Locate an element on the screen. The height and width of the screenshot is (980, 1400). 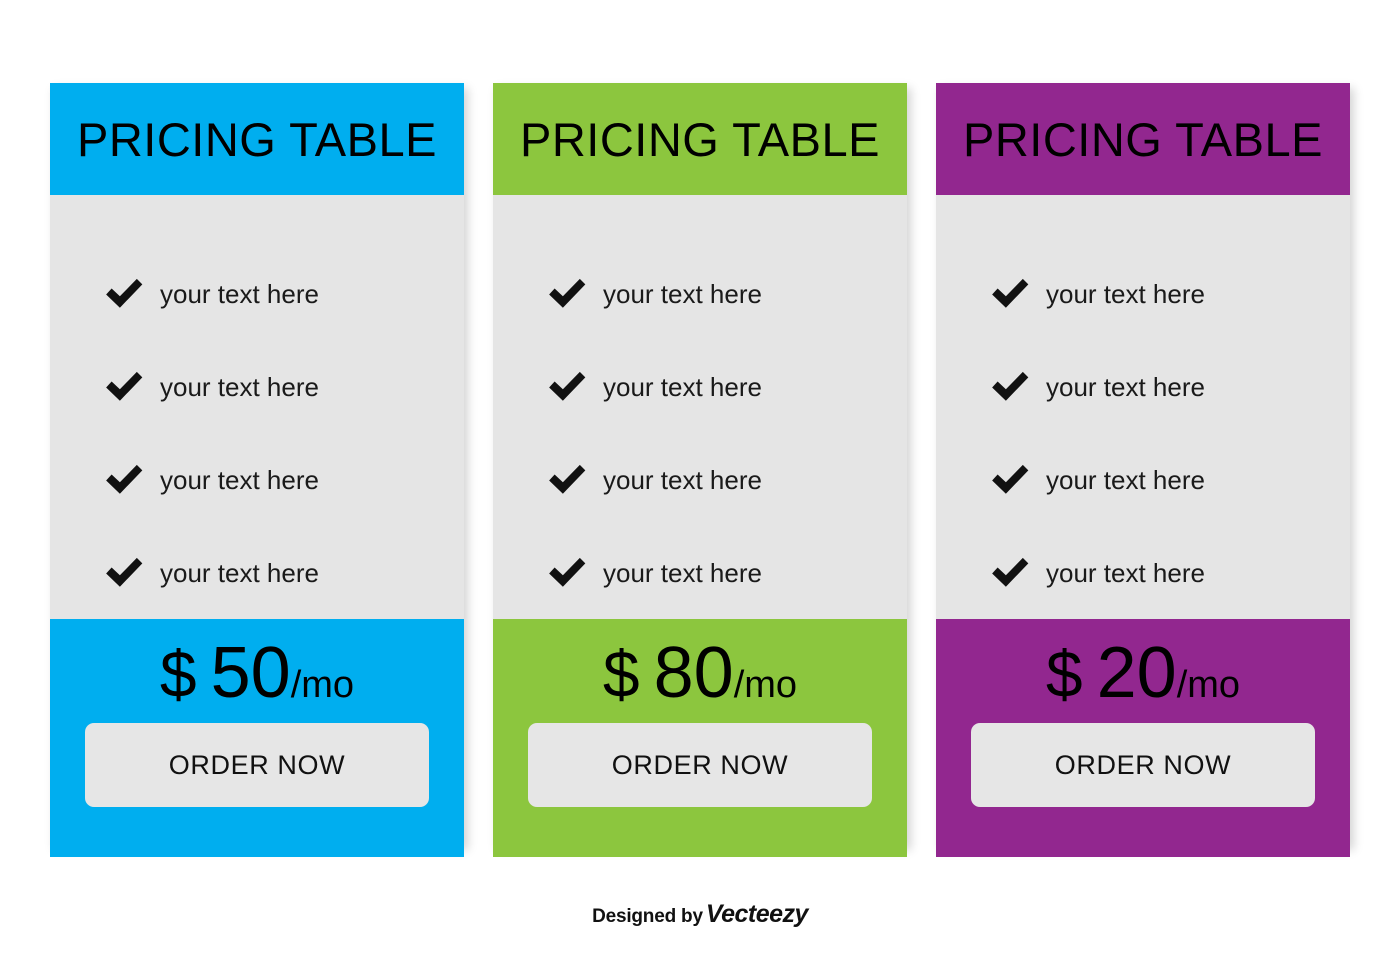
price-amount: 80 is located at coordinates (693, 673).